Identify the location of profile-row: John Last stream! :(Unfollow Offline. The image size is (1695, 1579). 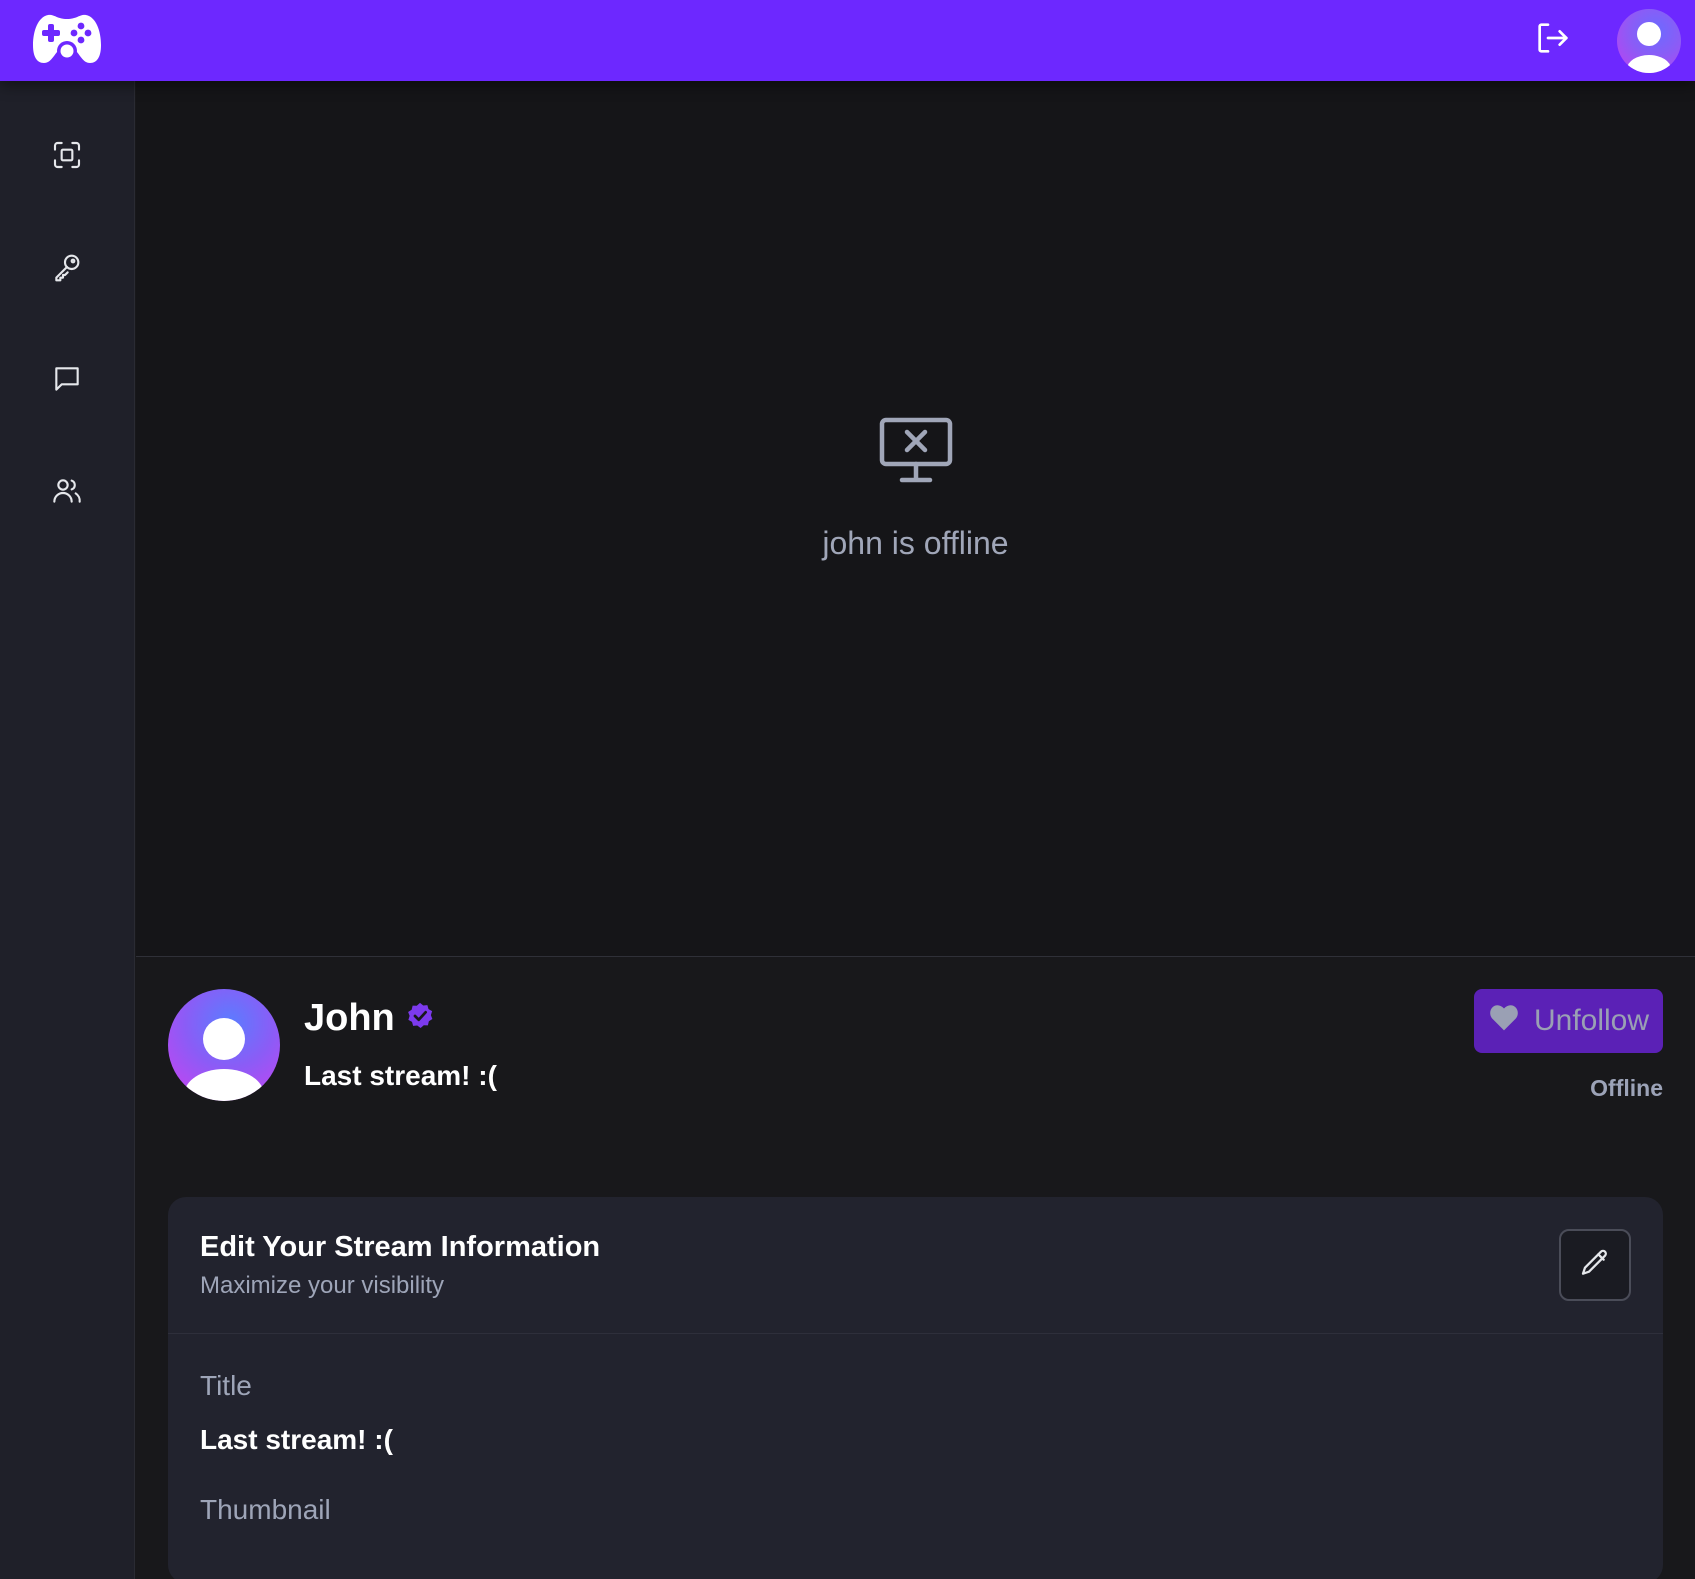
(915, 1079).